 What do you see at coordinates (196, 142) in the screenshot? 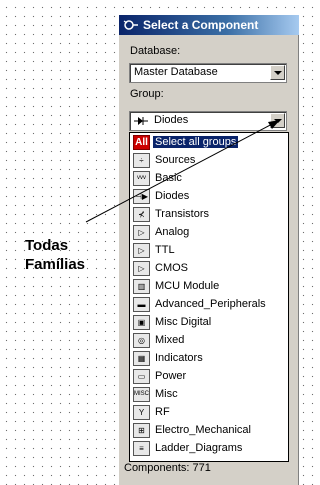
I see `group-item-label: Select all groups` at bounding box center [196, 142].